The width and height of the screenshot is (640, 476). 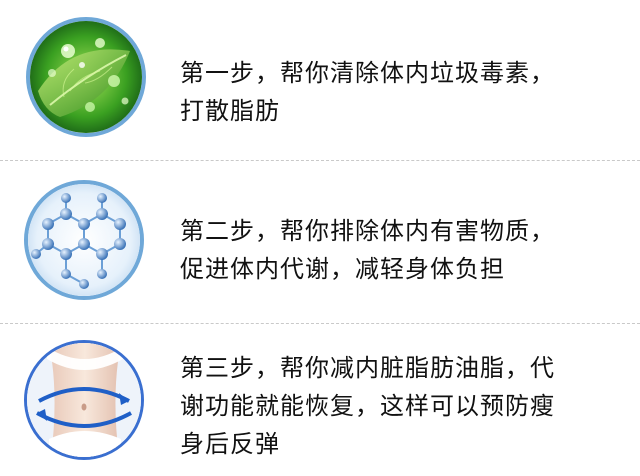 I want to click on step-3-line-2: 谢功能就能恢复，这样可以预防瘦, so click(x=367, y=406).